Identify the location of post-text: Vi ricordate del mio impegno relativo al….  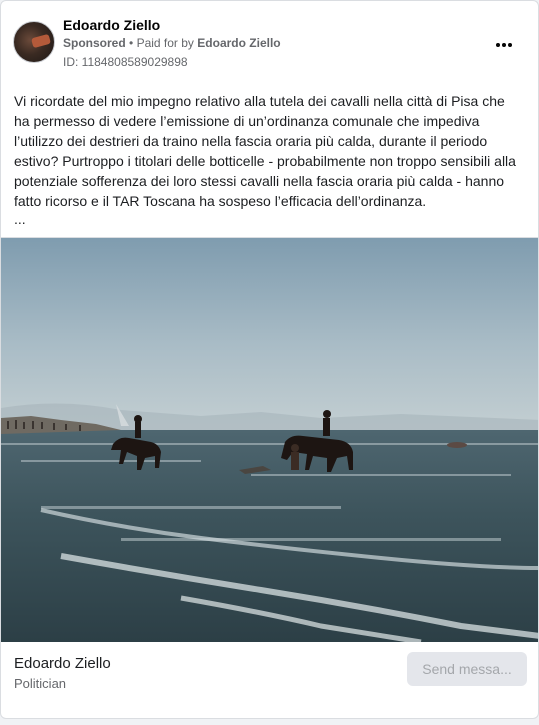
(265, 151).